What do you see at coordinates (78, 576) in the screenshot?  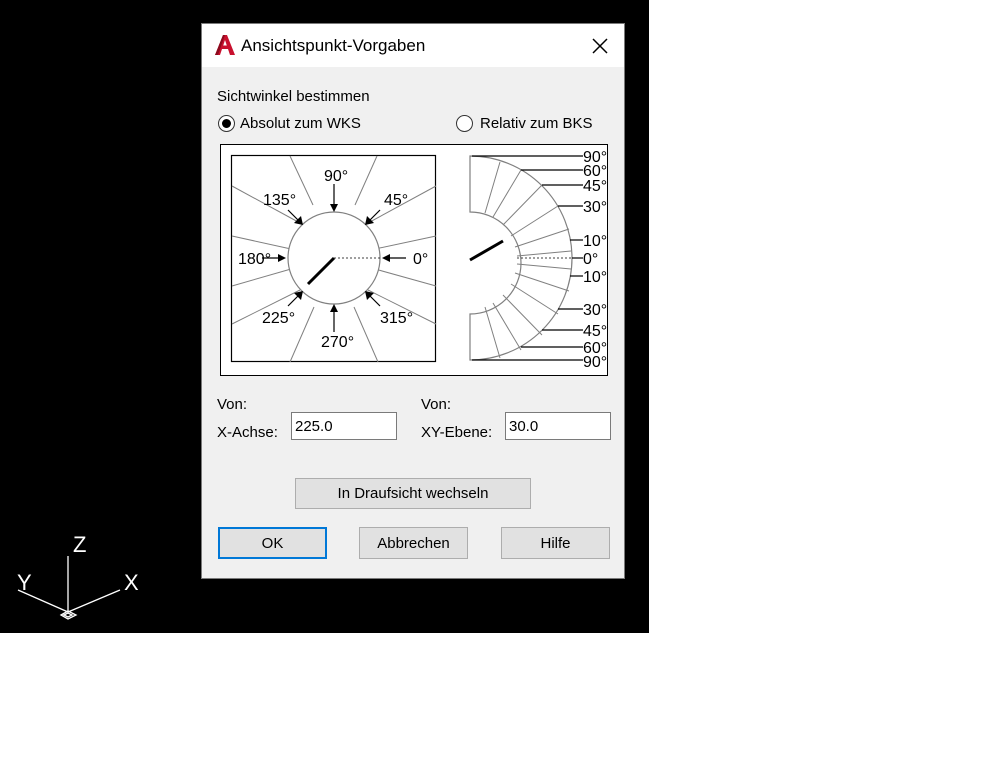 I see `ucs-icon: Z Y X` at bounding box center [78, 576].